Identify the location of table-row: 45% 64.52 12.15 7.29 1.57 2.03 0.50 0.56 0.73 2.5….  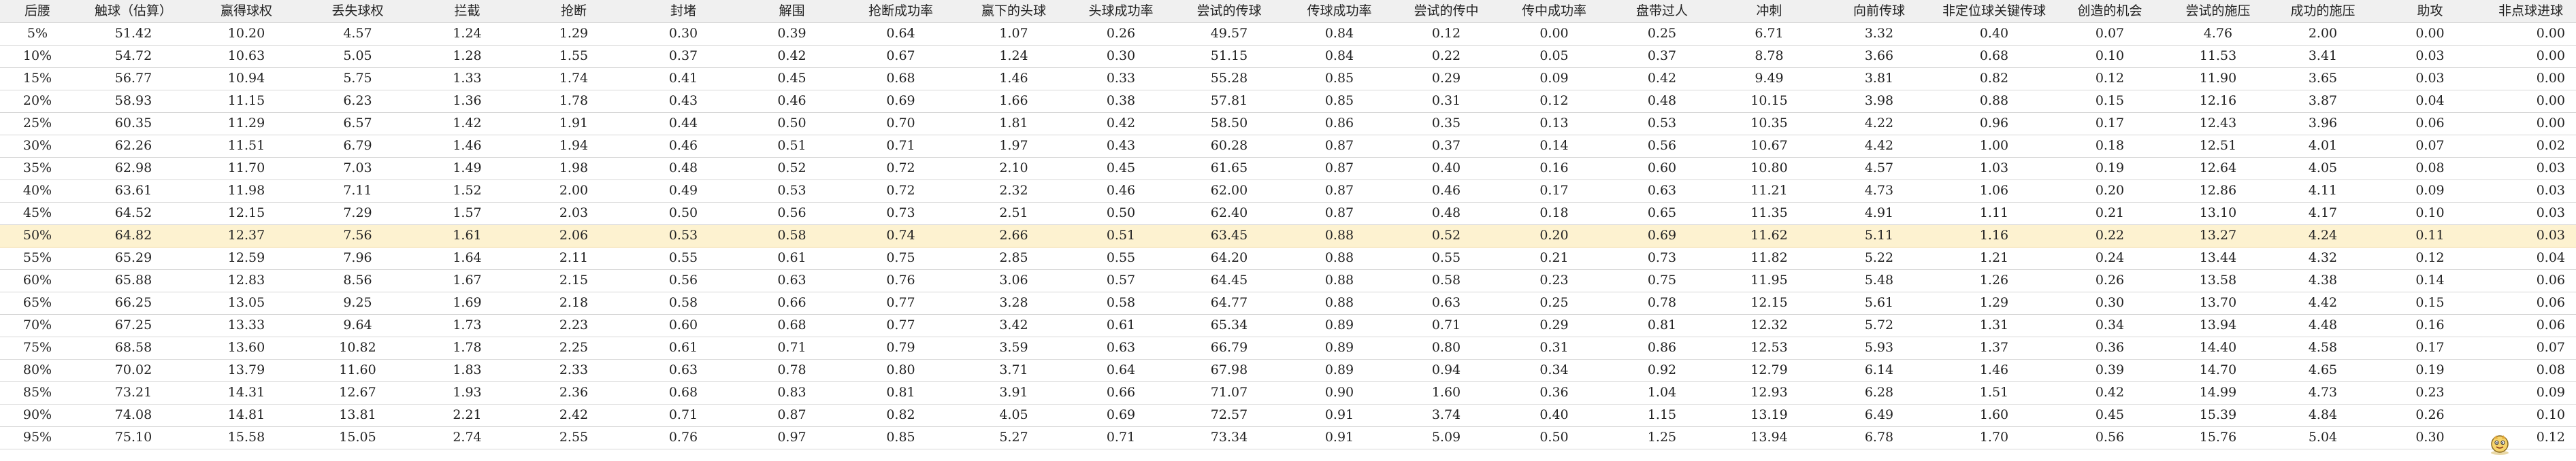
(1288, 213).